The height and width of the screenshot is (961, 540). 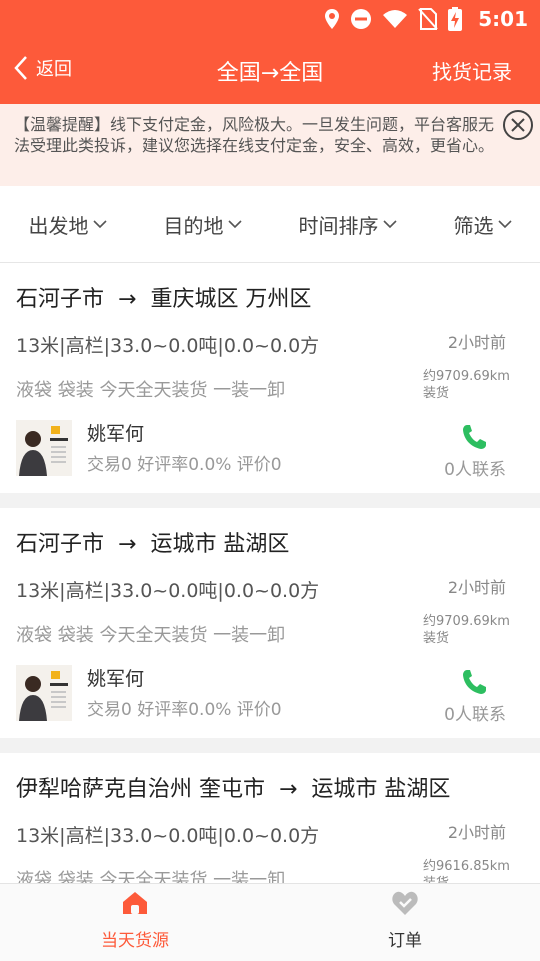 I want to click on distance: 约9616.85km, so click(x=466, y=866).